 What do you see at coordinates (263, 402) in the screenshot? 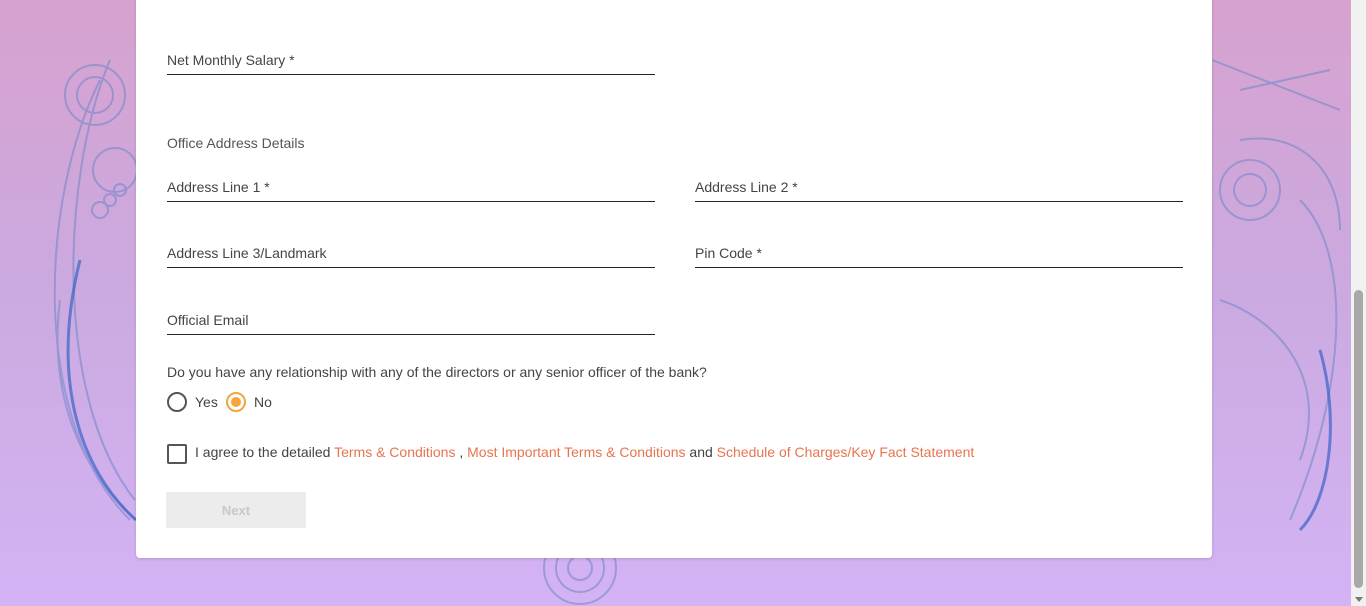
I see `radio-no-label: No` at bounding box center [263, 402].